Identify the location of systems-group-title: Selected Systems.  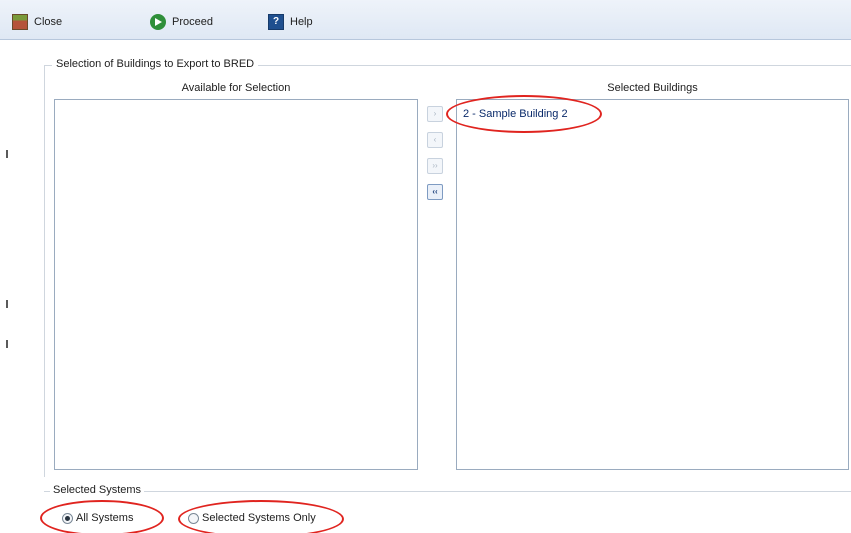
(97, 490).